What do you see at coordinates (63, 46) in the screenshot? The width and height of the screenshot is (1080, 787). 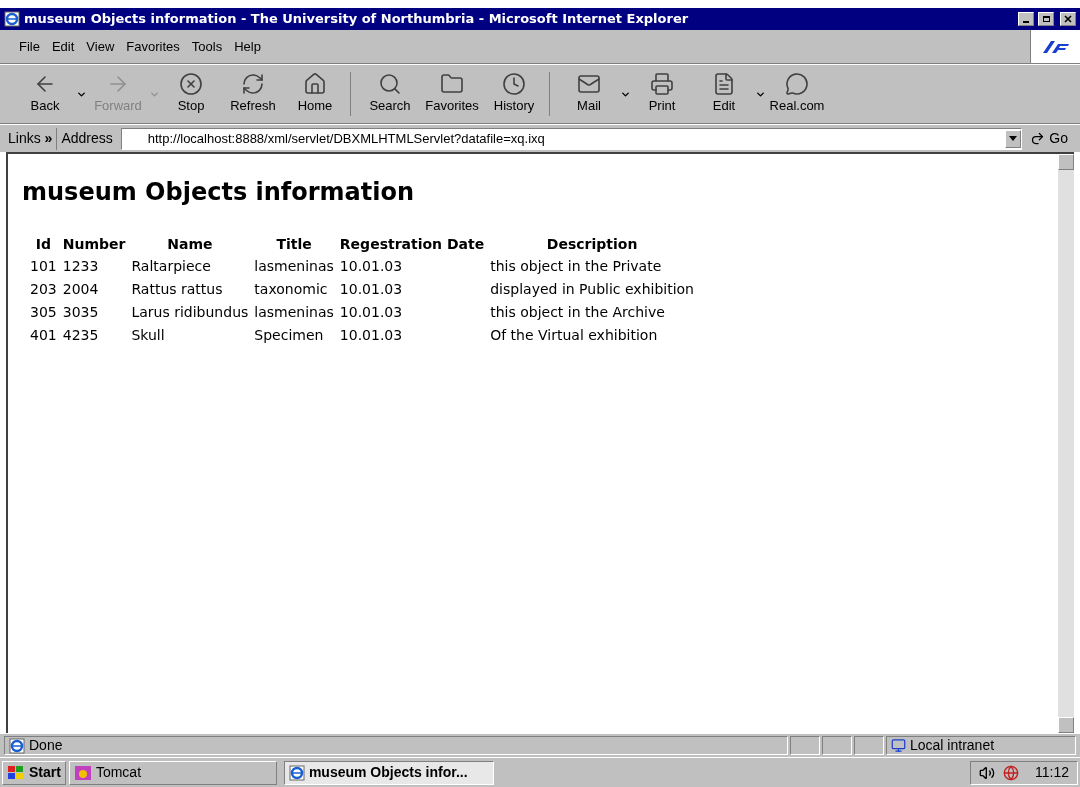 I see `menu-item: Edit` at bounding box center [63, 46].